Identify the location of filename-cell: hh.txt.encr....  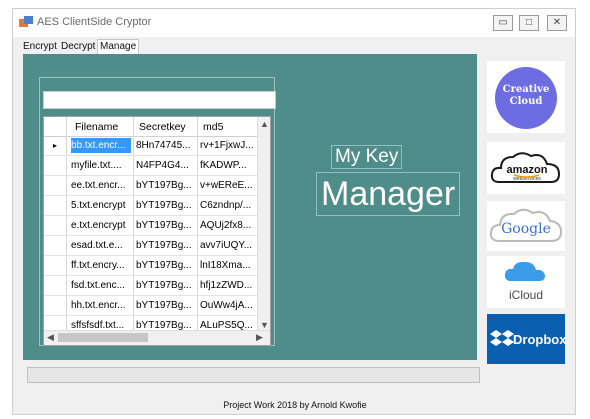
(101, 305).